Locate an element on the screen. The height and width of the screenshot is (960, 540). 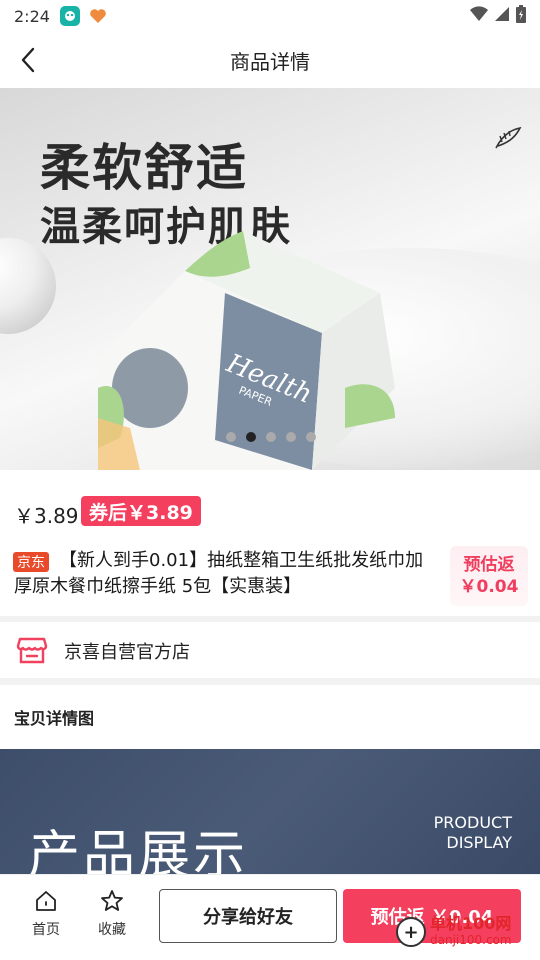
rebate-box: 预估返 ￥0.04 is located at coordinates (489, 576).